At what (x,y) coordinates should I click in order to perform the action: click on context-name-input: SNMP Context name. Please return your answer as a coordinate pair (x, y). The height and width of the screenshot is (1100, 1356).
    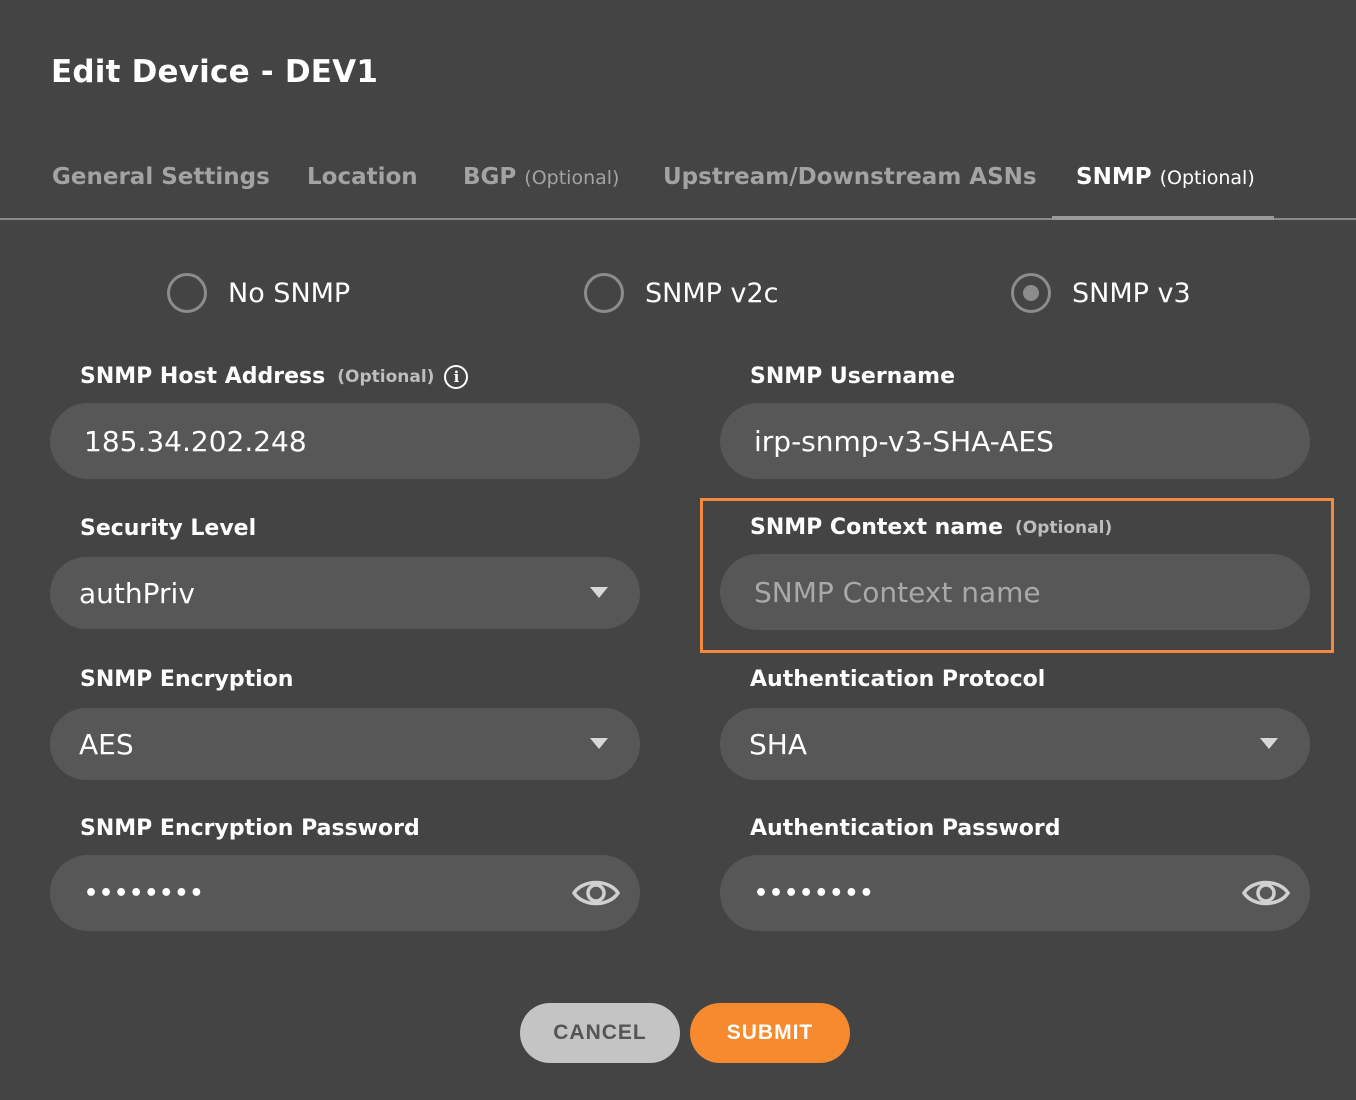
    Looking at the image, I should click on (1015, 592).